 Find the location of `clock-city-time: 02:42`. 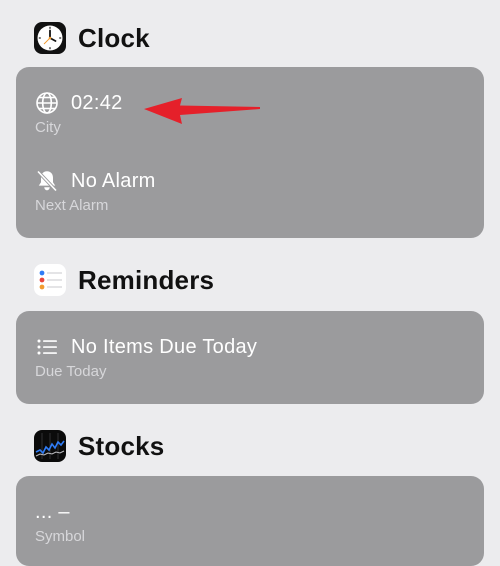

clock-city-time: 02:42 is located at coordinates (97, 102).